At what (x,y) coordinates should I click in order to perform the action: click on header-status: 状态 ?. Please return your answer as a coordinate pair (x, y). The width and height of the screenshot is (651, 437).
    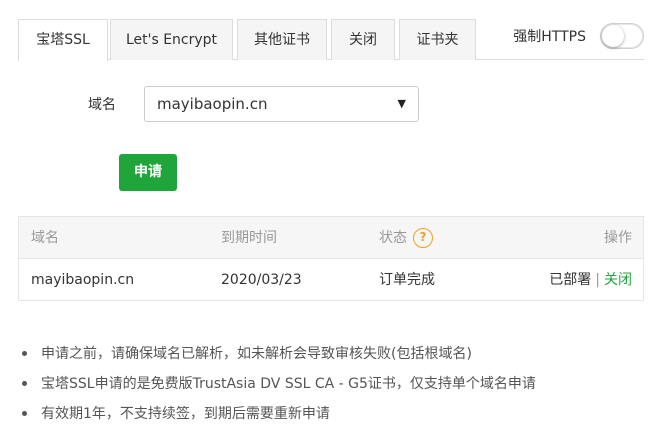
    Looking at the image, I should click on (406, 238).